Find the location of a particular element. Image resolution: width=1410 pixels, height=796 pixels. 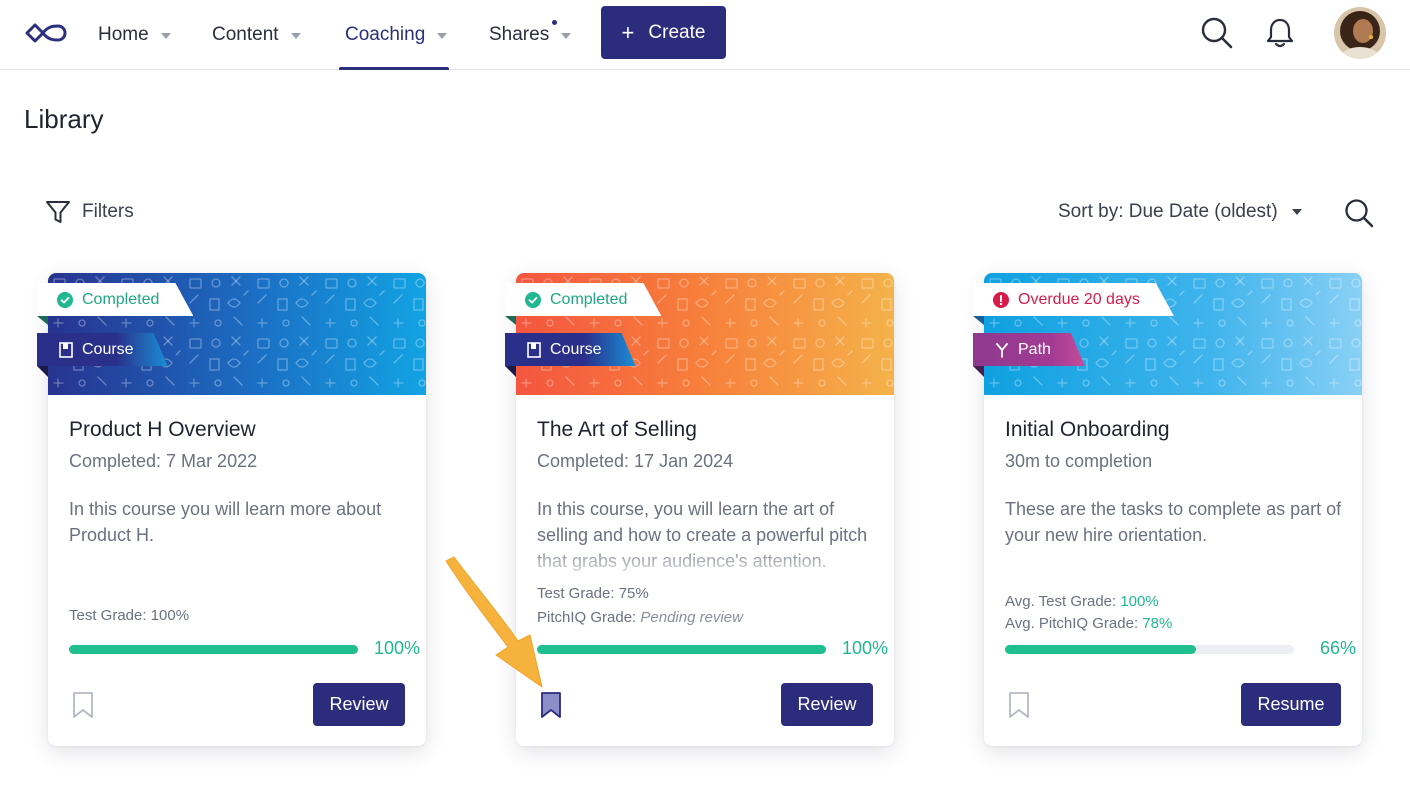

type-badge: Path is located at coordinates (1029, 349).